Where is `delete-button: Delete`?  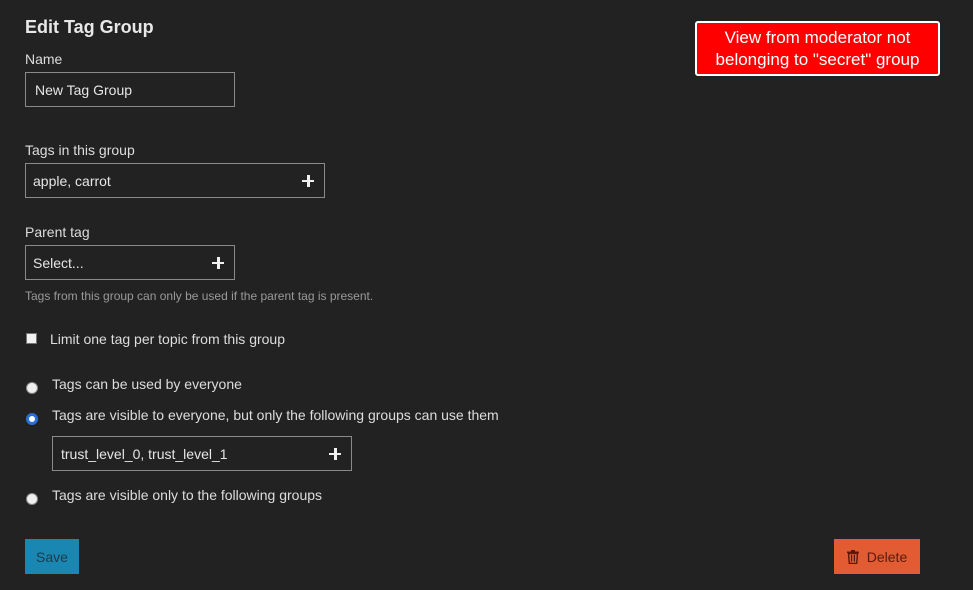 delete-button: Delete is located at coordinates (877, 556).